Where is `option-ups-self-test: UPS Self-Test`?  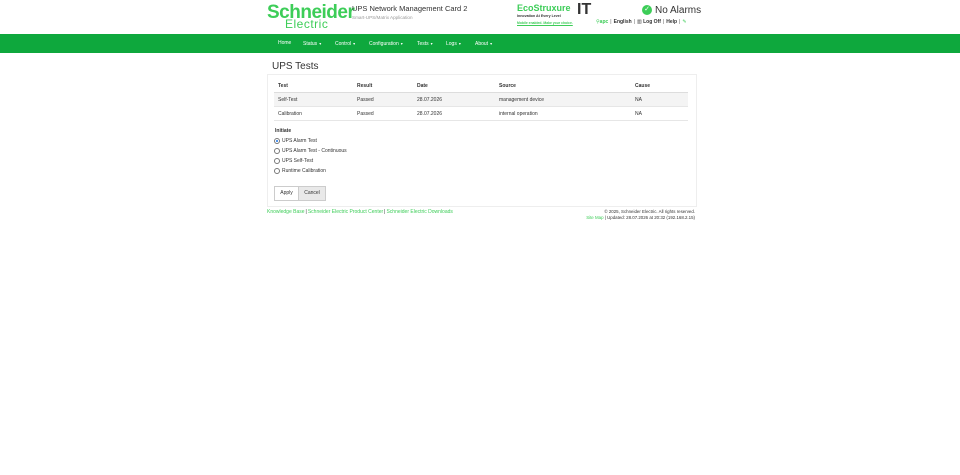
option-ups-self-test: UPS Self-Test is located at coordinates (293, 161).